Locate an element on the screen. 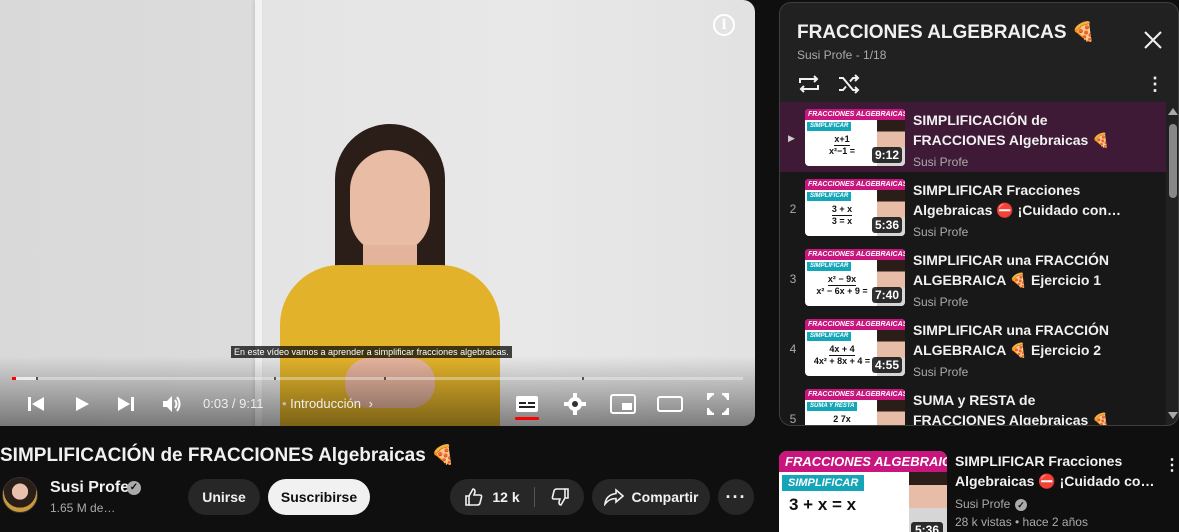 This screenshot has height=532, width=1179. thumbnail-formula: x² − 9x x² − 6x + 9 = is located at coordinates (842, 285).